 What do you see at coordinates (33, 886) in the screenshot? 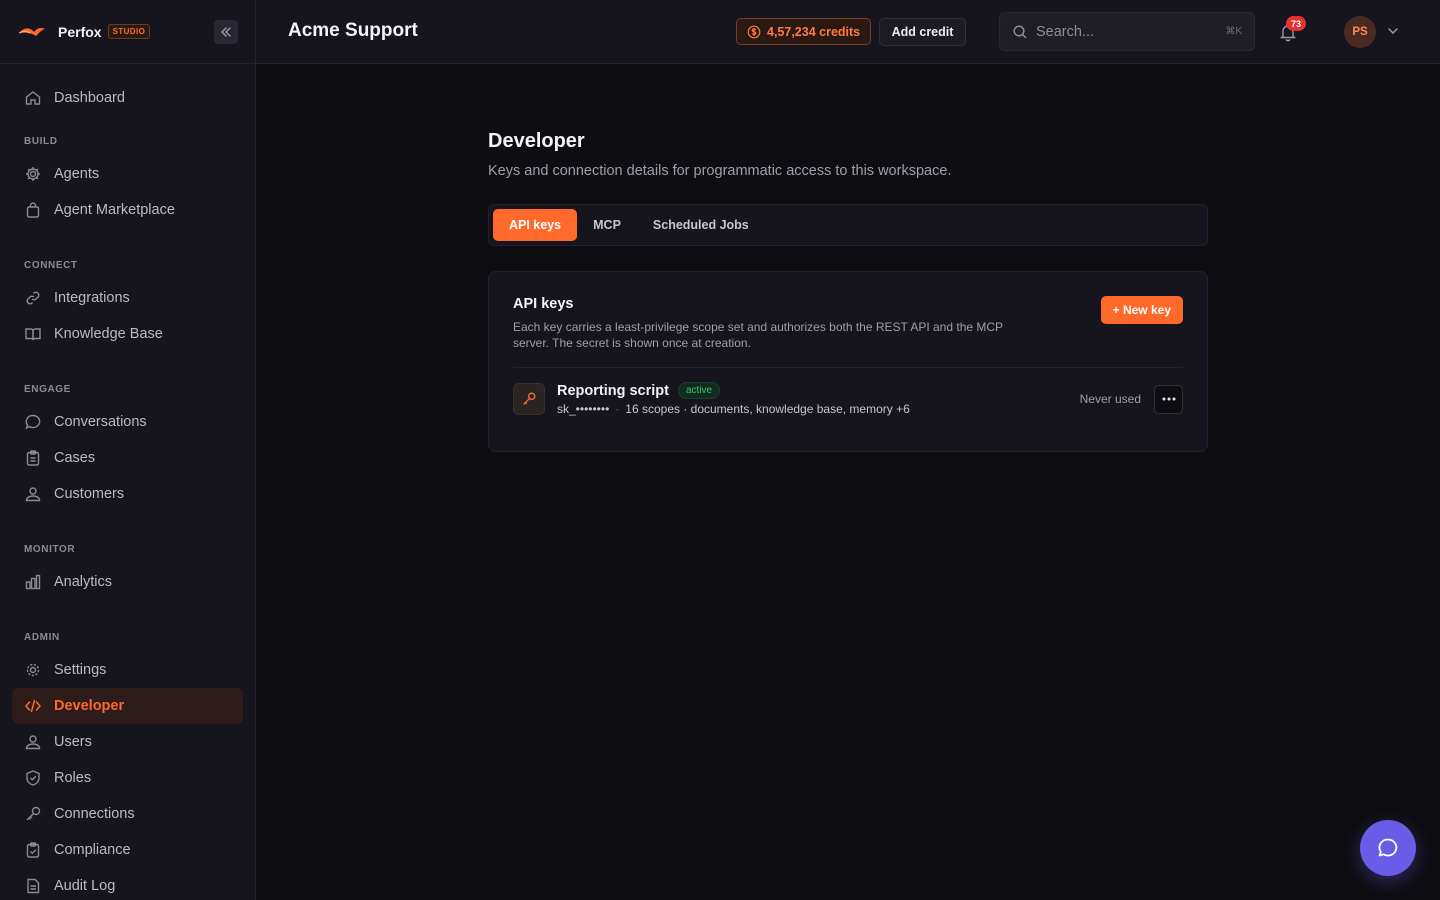
I see `document-icon` at bounding box center [33, 886].